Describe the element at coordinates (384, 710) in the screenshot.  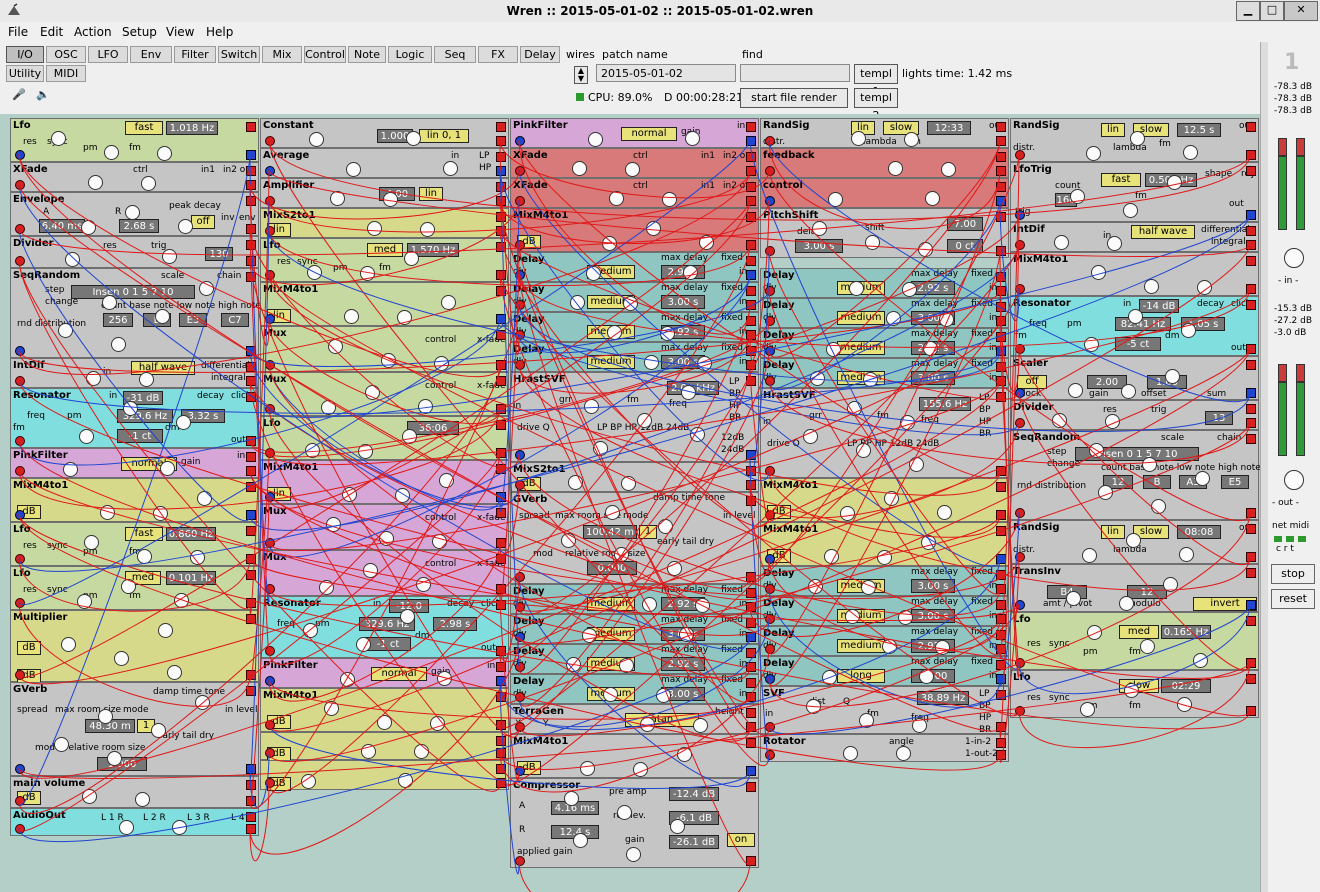
I see `module-mixm4to1: MixM4to1 dB` at that location.